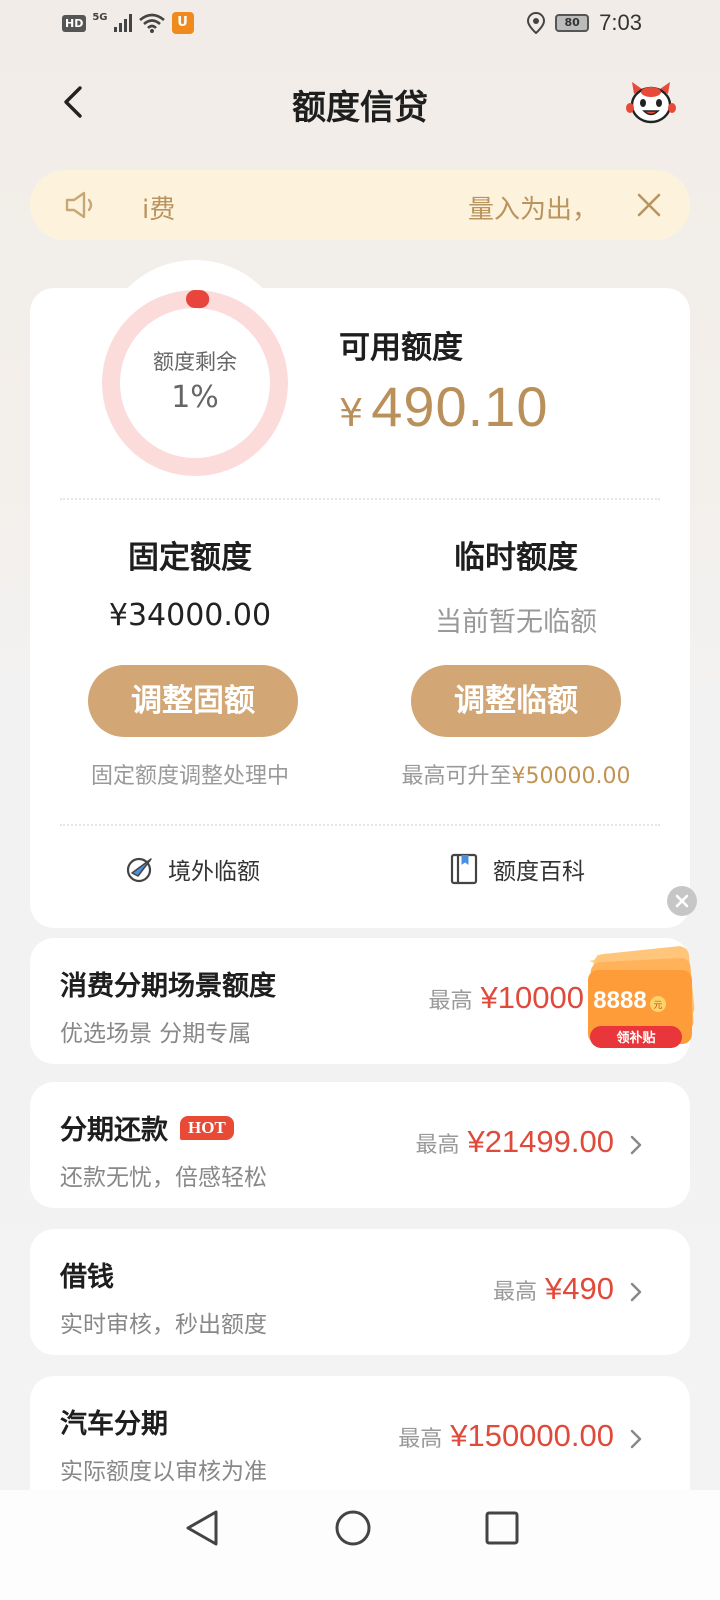  What do you see at coordinates (139, 870) in the screenshot?
I see `globe-plane-icon` at bounding box center [139, 870].